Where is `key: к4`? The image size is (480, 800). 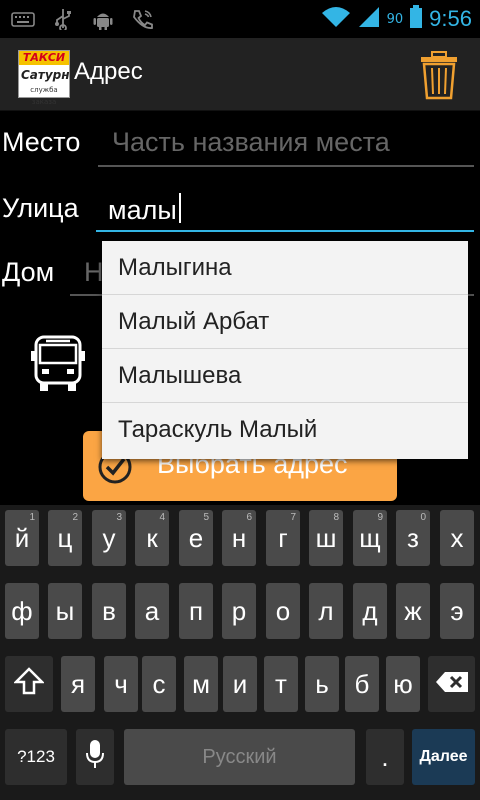
key: к4 is located at coordinates (152, 538).